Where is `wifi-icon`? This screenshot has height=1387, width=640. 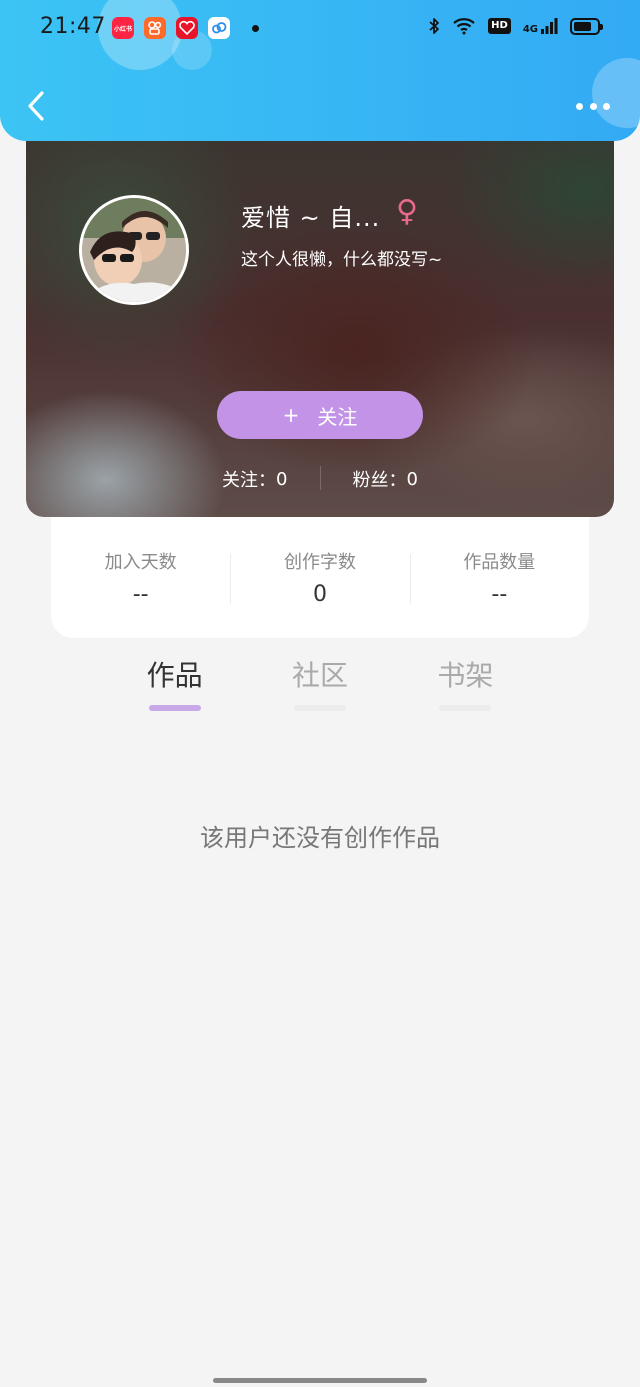
wifi-icon is located at coordinates (464, 26).